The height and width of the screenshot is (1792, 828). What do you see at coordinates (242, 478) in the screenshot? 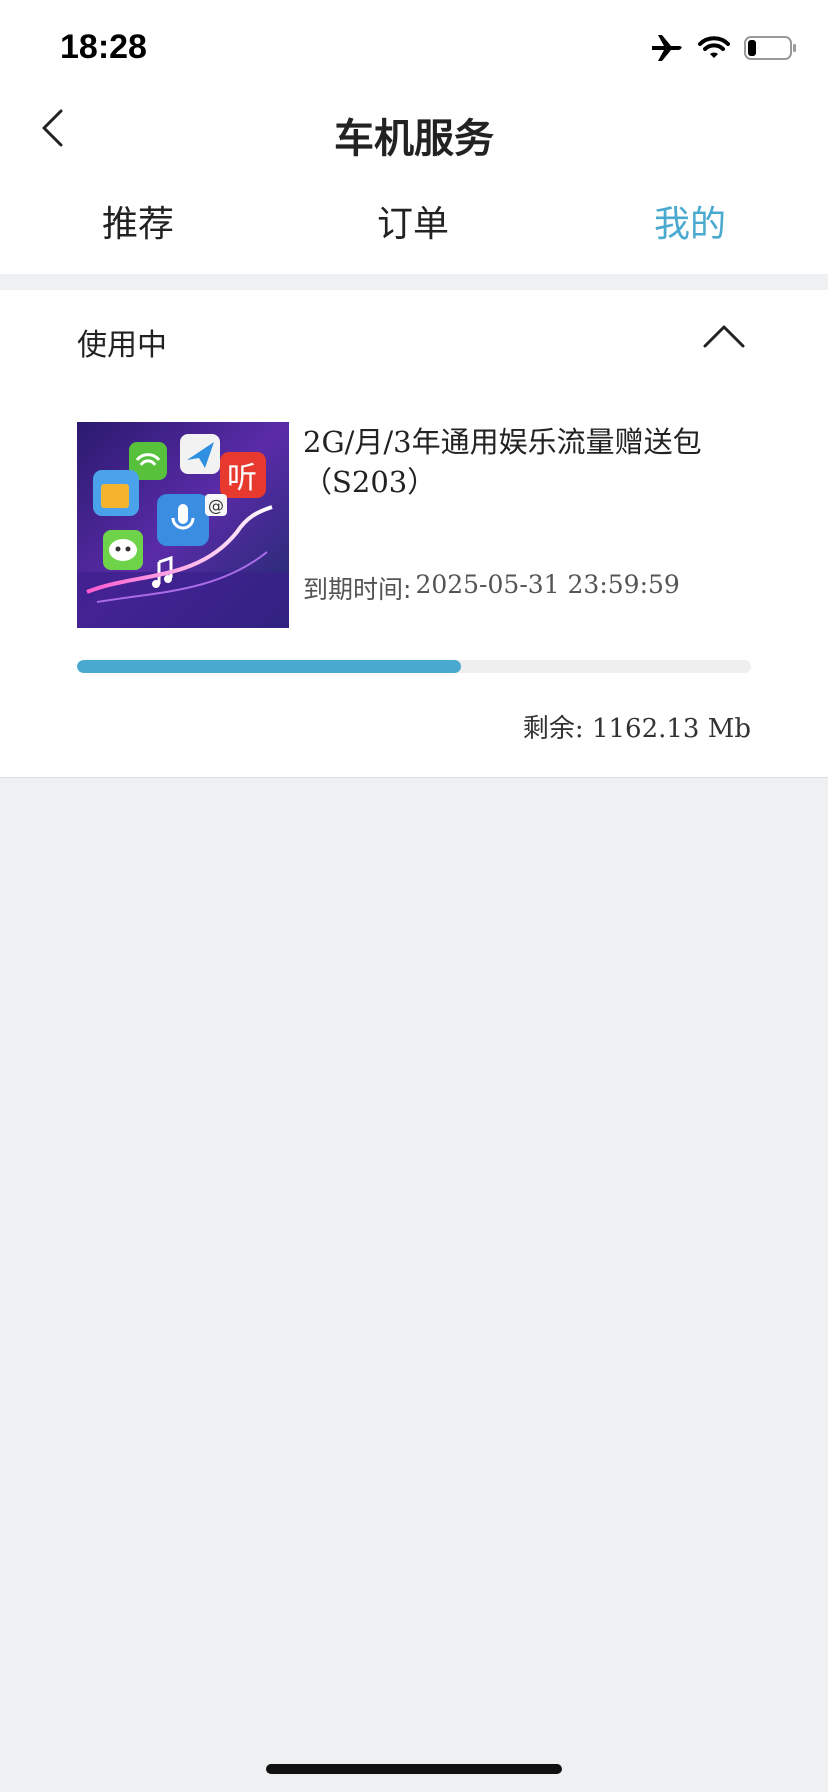
I see `svg-text: 听` at bounding box center [242, 478].